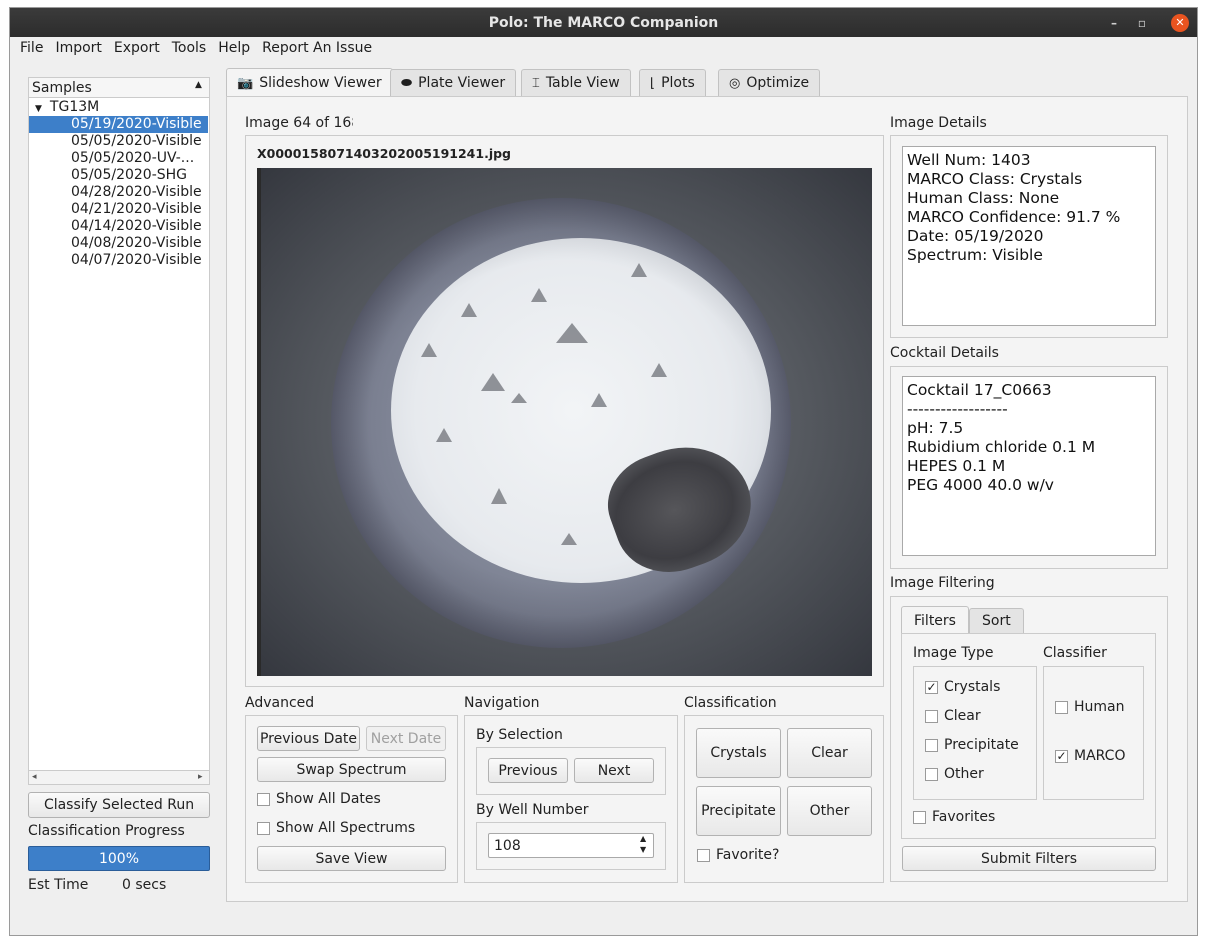 The height and width of the screenshot is (944, 1207). What do you see at coordinates (1029, 858) in the screenshot?
I see `submit-filters-button: Submit Filters` at bounding box center [1029, 858].